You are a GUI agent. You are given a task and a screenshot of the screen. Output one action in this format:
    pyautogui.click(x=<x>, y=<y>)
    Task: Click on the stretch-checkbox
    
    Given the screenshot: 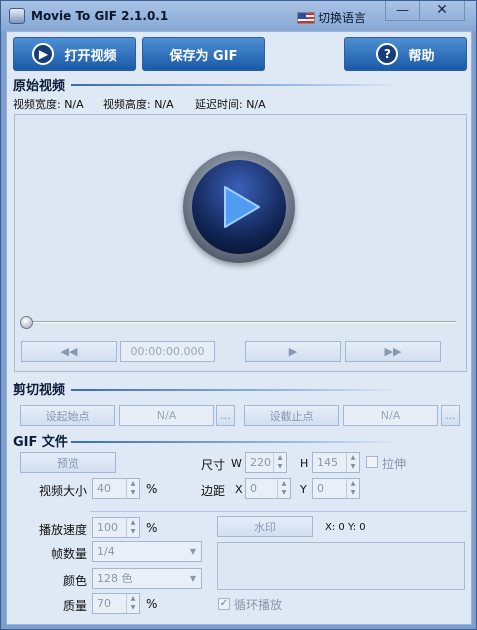 What is the action you would take?
    pyautogui.click(x=372, y=462)
    